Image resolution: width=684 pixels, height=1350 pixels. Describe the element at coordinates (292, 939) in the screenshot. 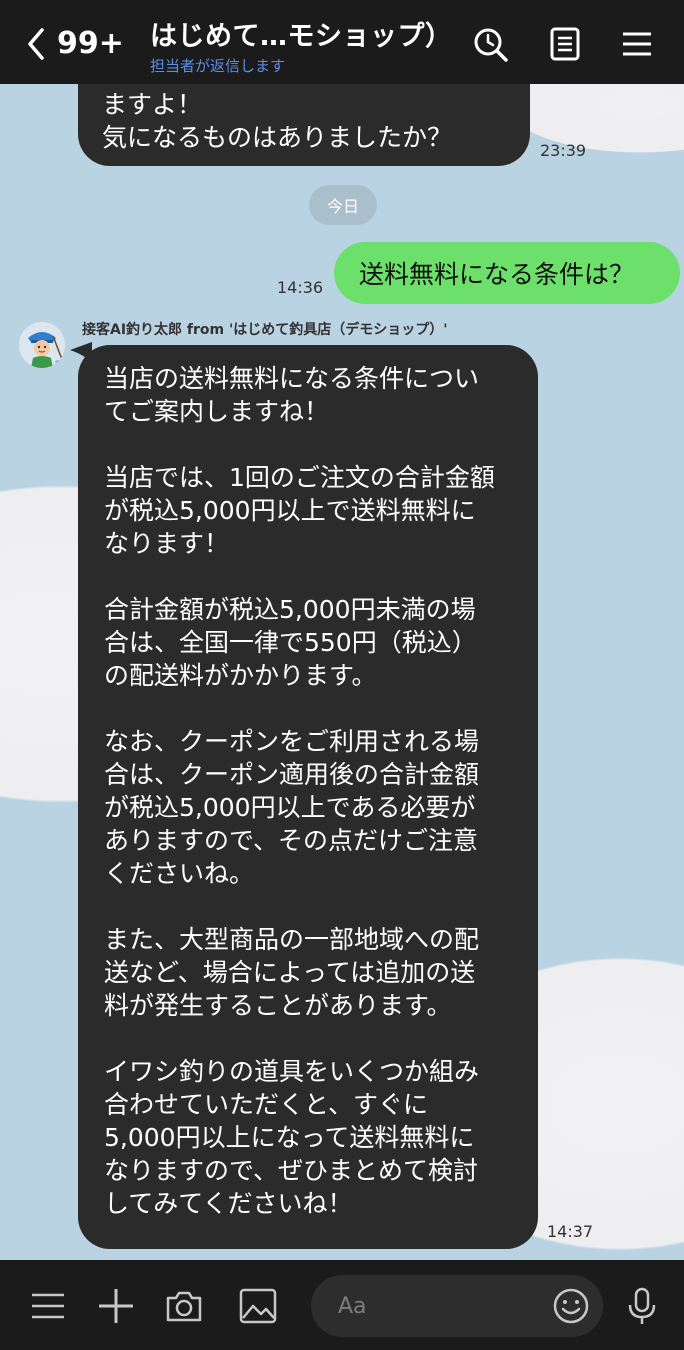

I see `message-line: また、大型商品の一部地域への配` at that location.